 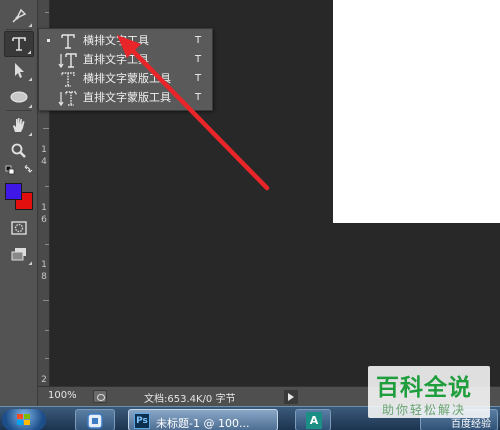 What do you see at coordinates (116, 59) in the screenshot?
I see `menu-item-label: 直排文字工具` at bounding box center [116, 59].